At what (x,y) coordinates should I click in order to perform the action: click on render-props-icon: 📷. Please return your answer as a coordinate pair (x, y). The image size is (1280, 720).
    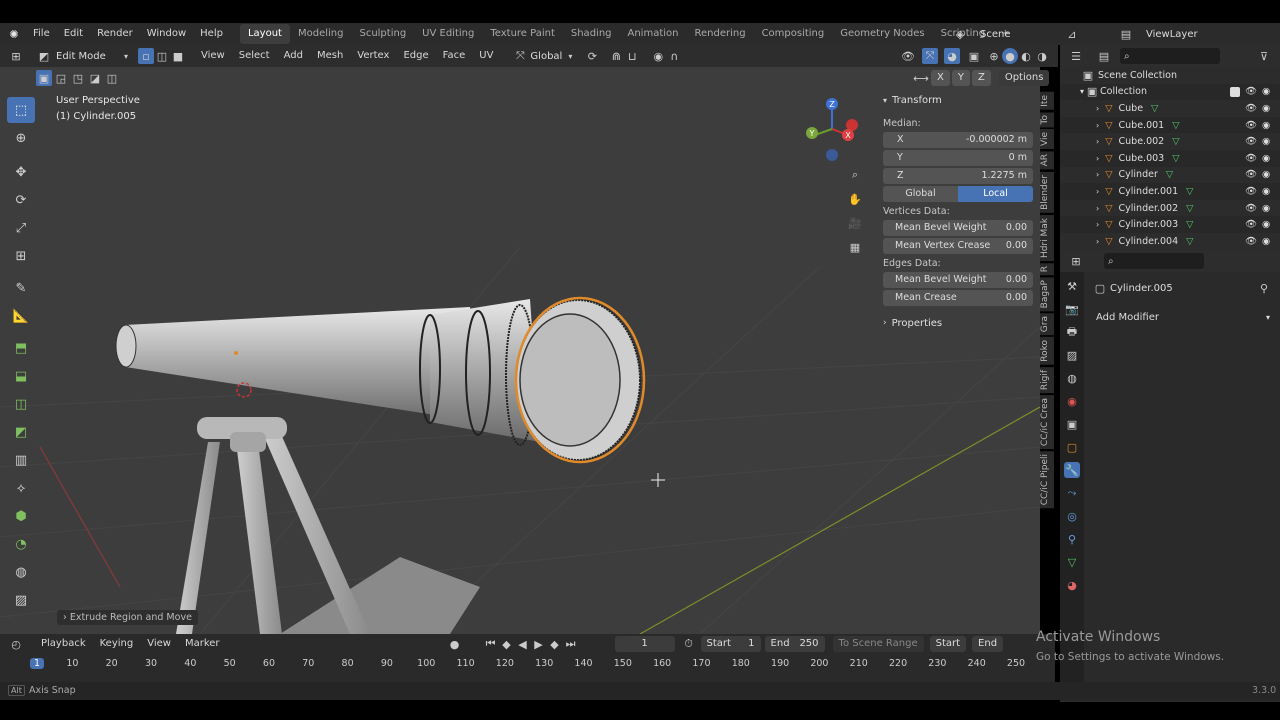
    Looking at the image, I should click on (1072, 309).